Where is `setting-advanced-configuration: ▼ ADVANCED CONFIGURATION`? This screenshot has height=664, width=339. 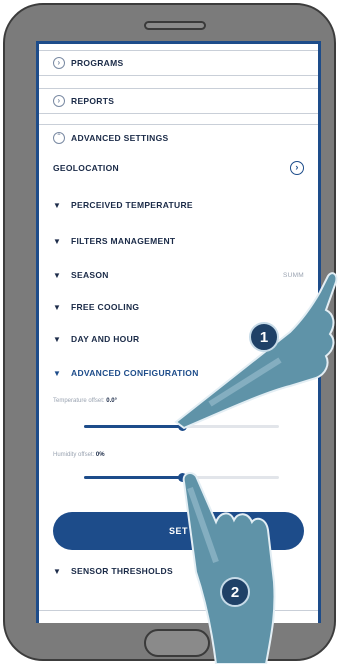
setting-advanced-configuration: ▼ ADVANCED CONFIGURATION is located at coordinates (178, 373).